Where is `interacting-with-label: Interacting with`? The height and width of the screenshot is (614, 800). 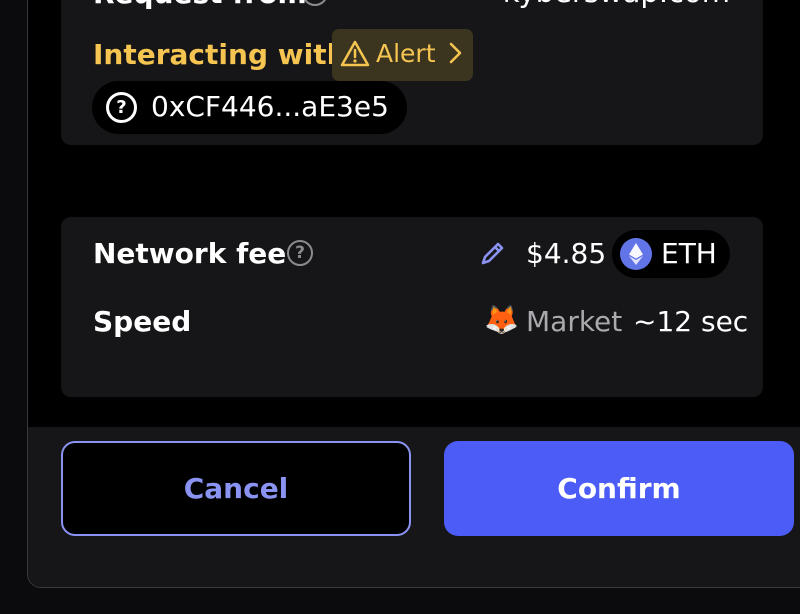
interacting-with-label: Interacting with is located at coordinates (220, 54).